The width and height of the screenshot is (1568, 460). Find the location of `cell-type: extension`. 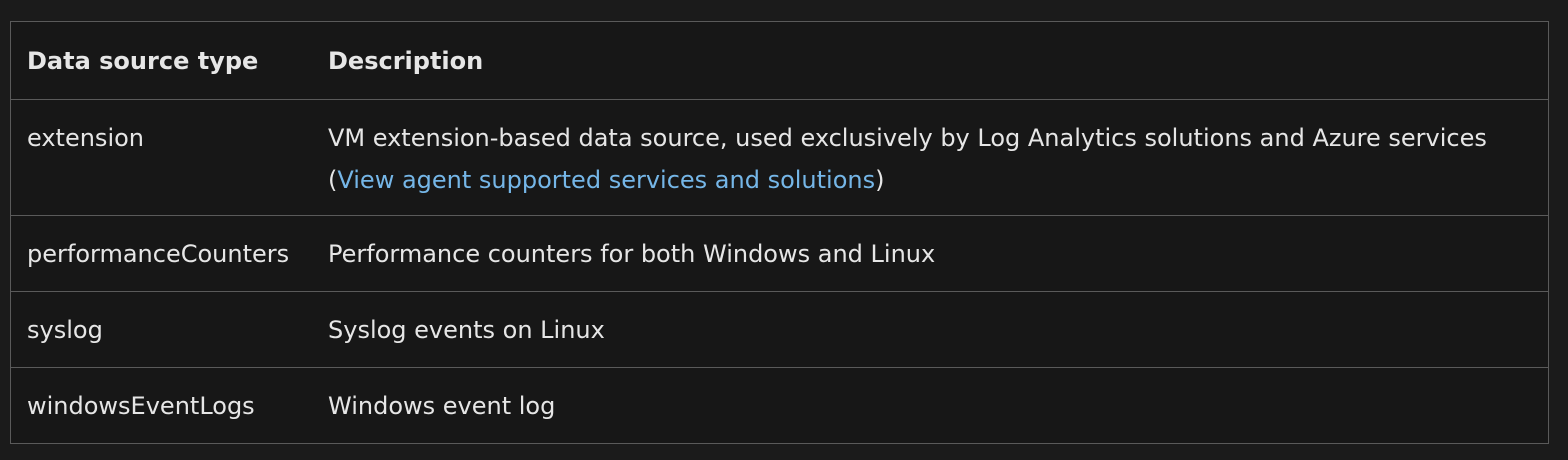

cell-type: extension is located at coordinates (161, 157).